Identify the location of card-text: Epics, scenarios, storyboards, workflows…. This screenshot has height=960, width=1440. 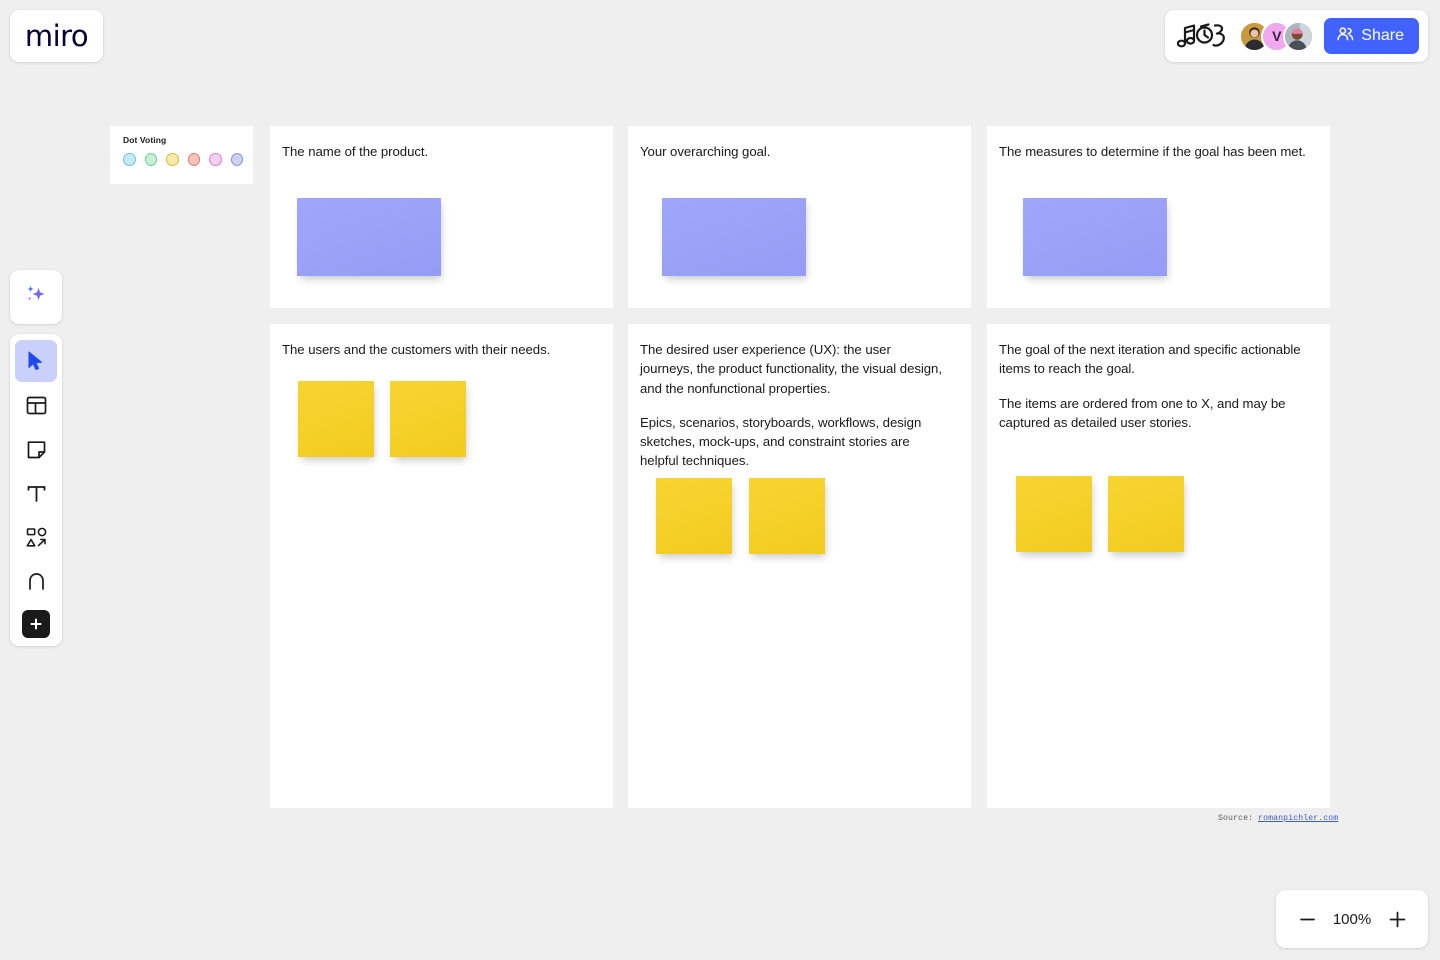
(781, 441).